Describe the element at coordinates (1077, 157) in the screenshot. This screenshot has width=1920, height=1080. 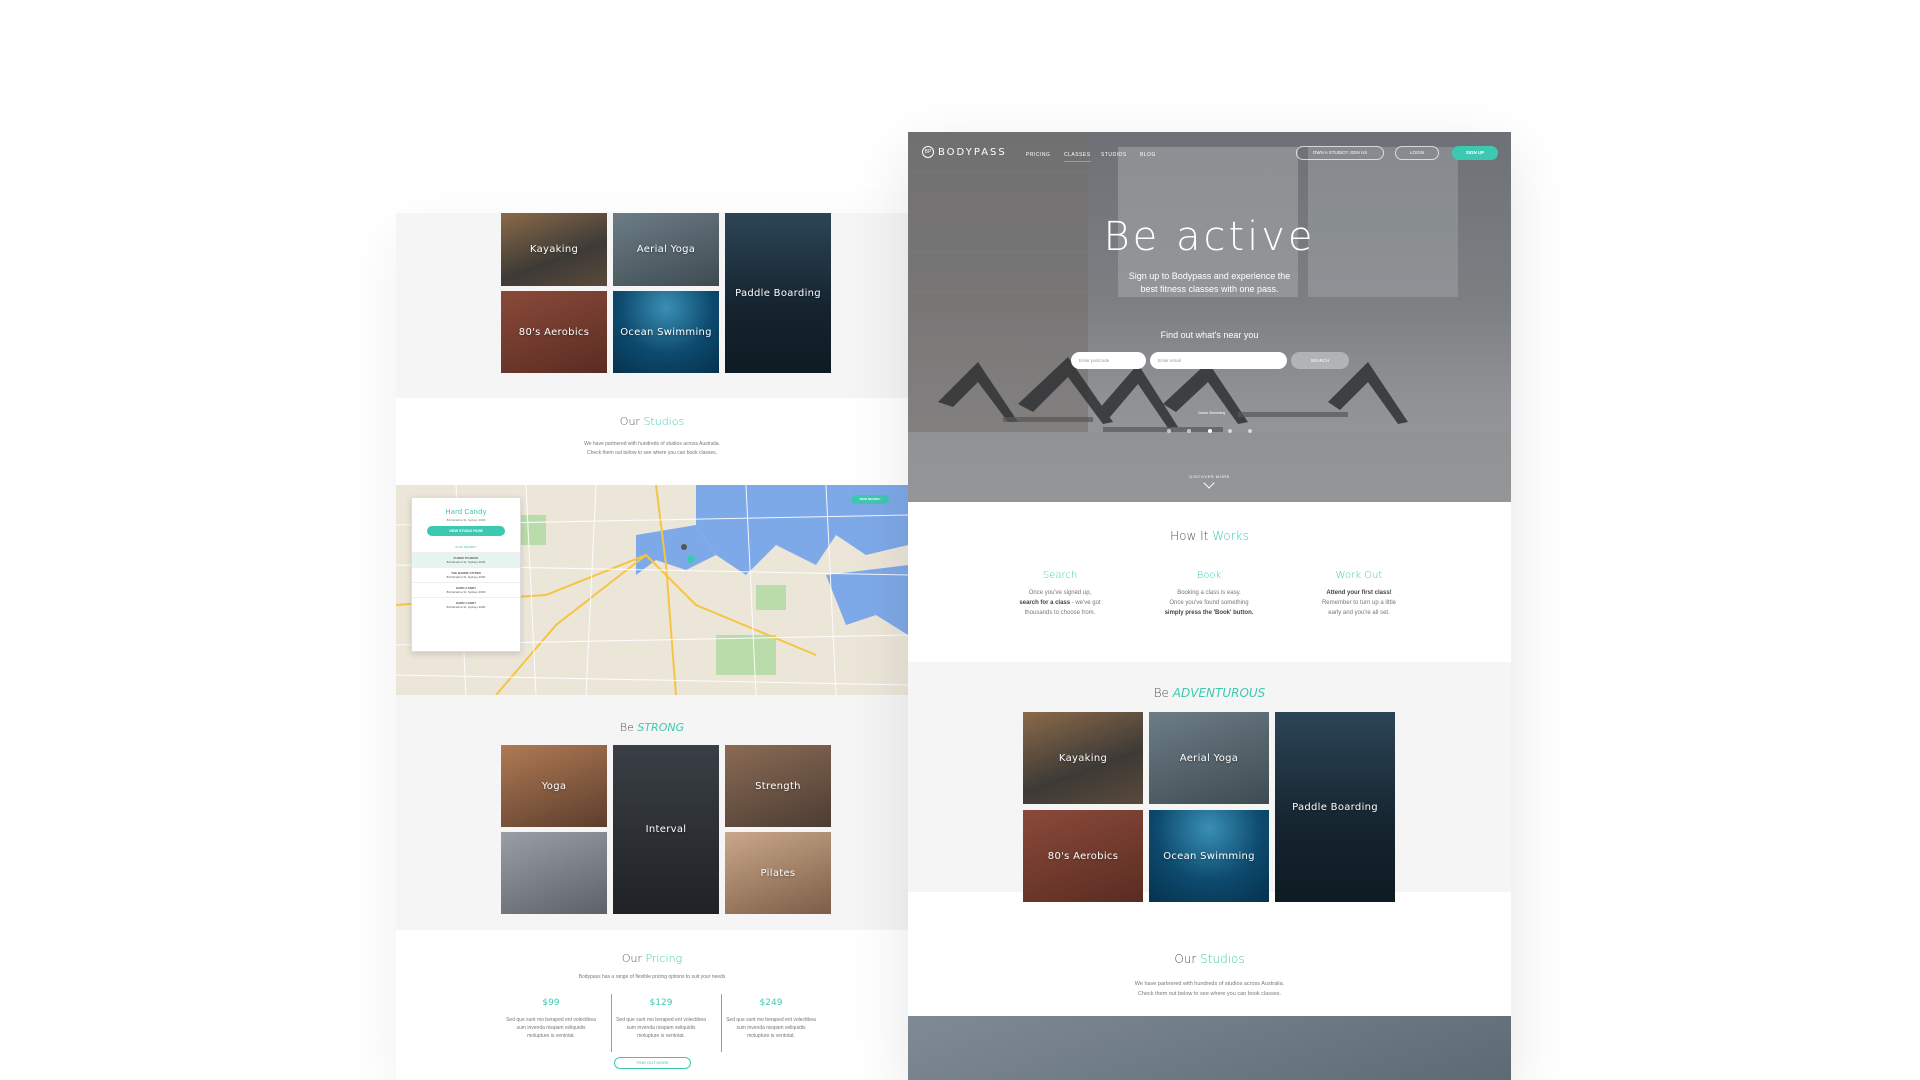
I see `nav-classes: CLASSES` at that location.